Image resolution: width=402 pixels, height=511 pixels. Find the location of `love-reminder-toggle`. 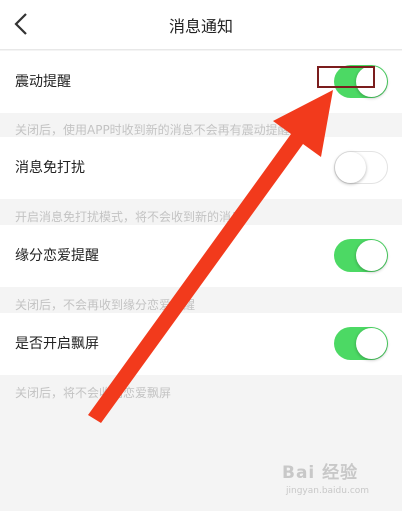

love-reminder-toggle is located at coordinates (361, 255).